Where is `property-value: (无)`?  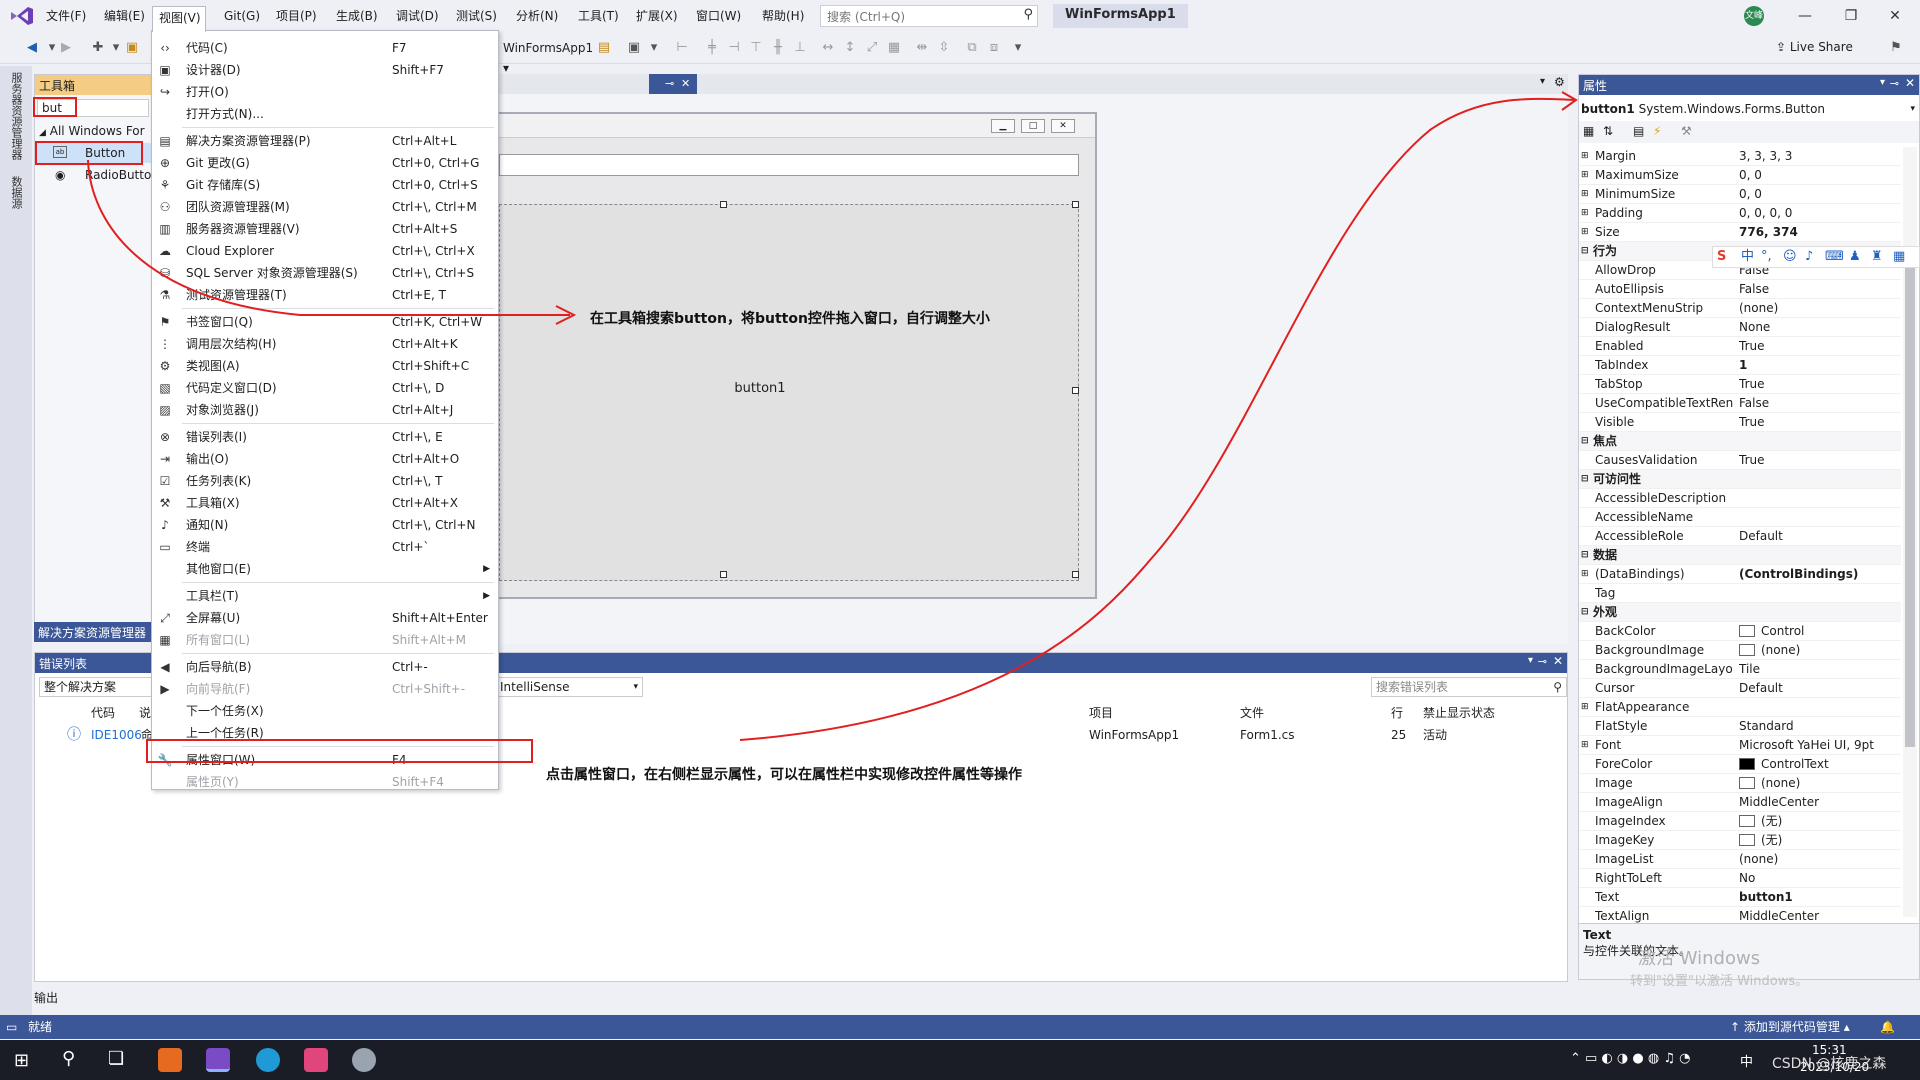
property-value: (无) is located at coordinates (1819, 821).